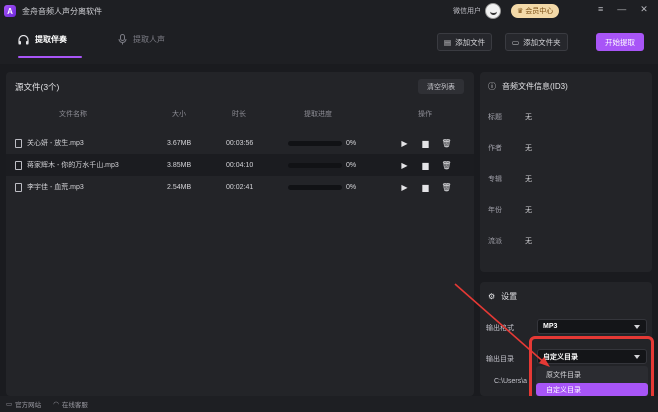 This screenshot has height=412, width=658. What do you see at coordinates (74, 405) in the screenshot?
I see `online-service-label: 在线客服` at bounding box center [74, 405].